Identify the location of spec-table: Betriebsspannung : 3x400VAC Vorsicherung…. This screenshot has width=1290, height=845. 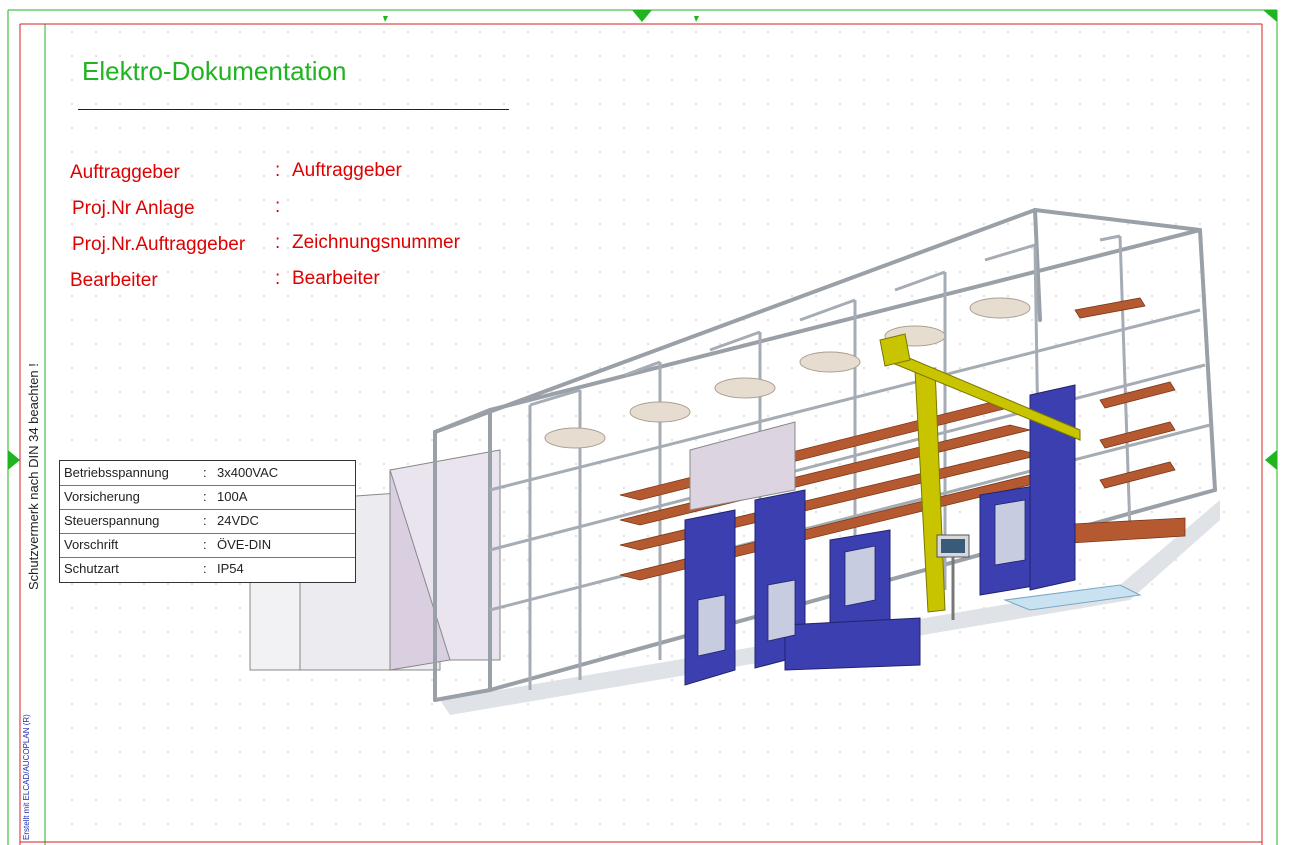
(207, 521).